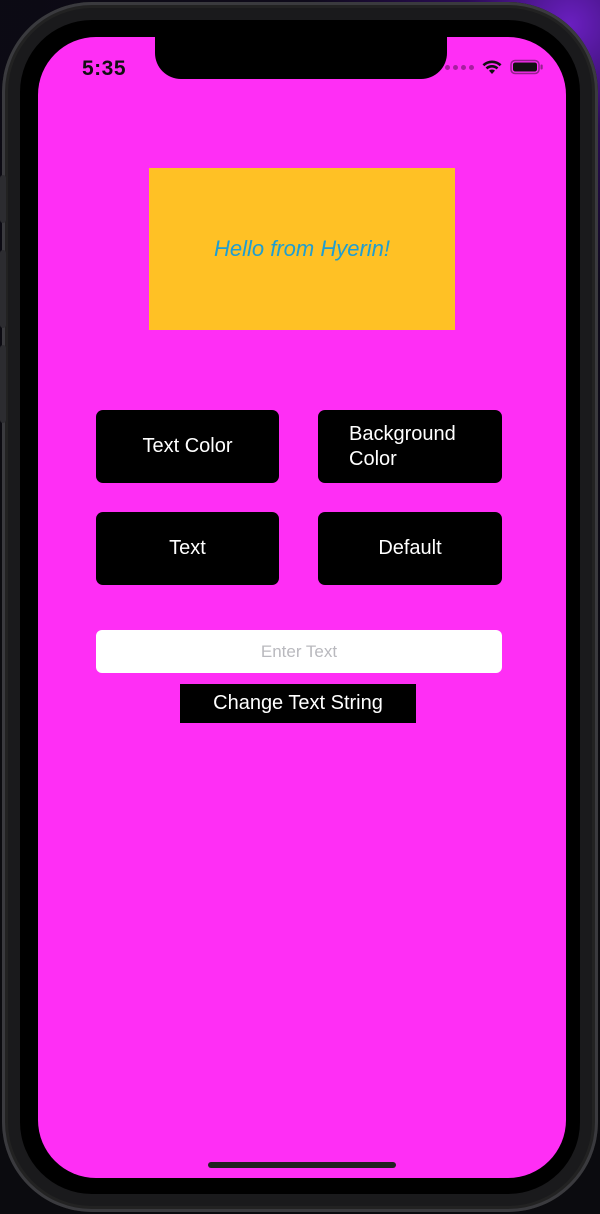  I want to click on greeting-label-box: Hello from Hyerin!, so click(302, 249).